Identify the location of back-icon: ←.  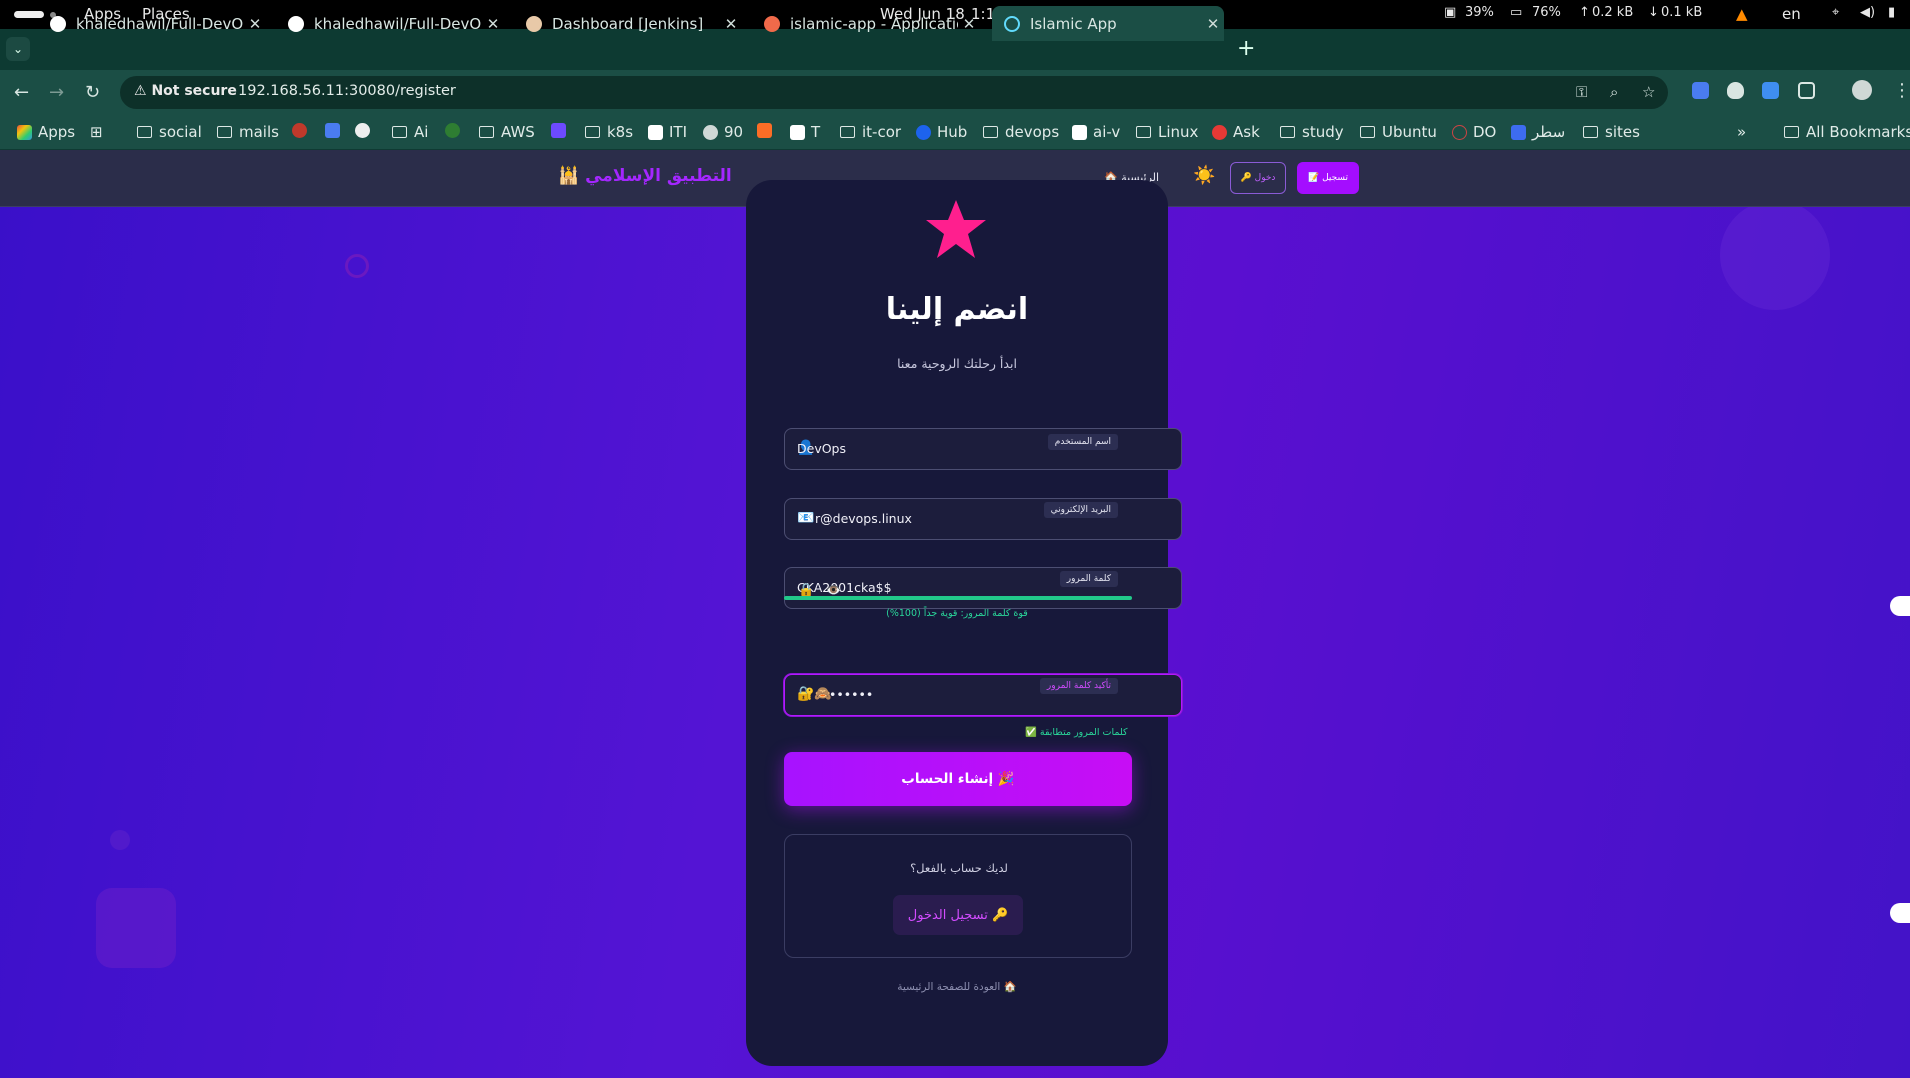
(21, 92).